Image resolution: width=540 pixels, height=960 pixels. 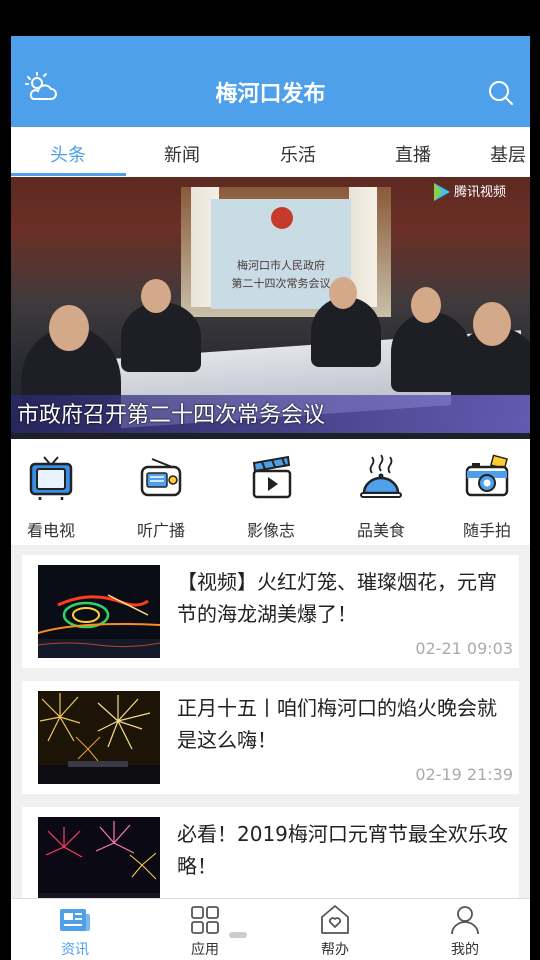 What do you see at coordinates (68, 174) in the screenshot?
I see `active-tab-indicator` at bounding box center [68, 174].